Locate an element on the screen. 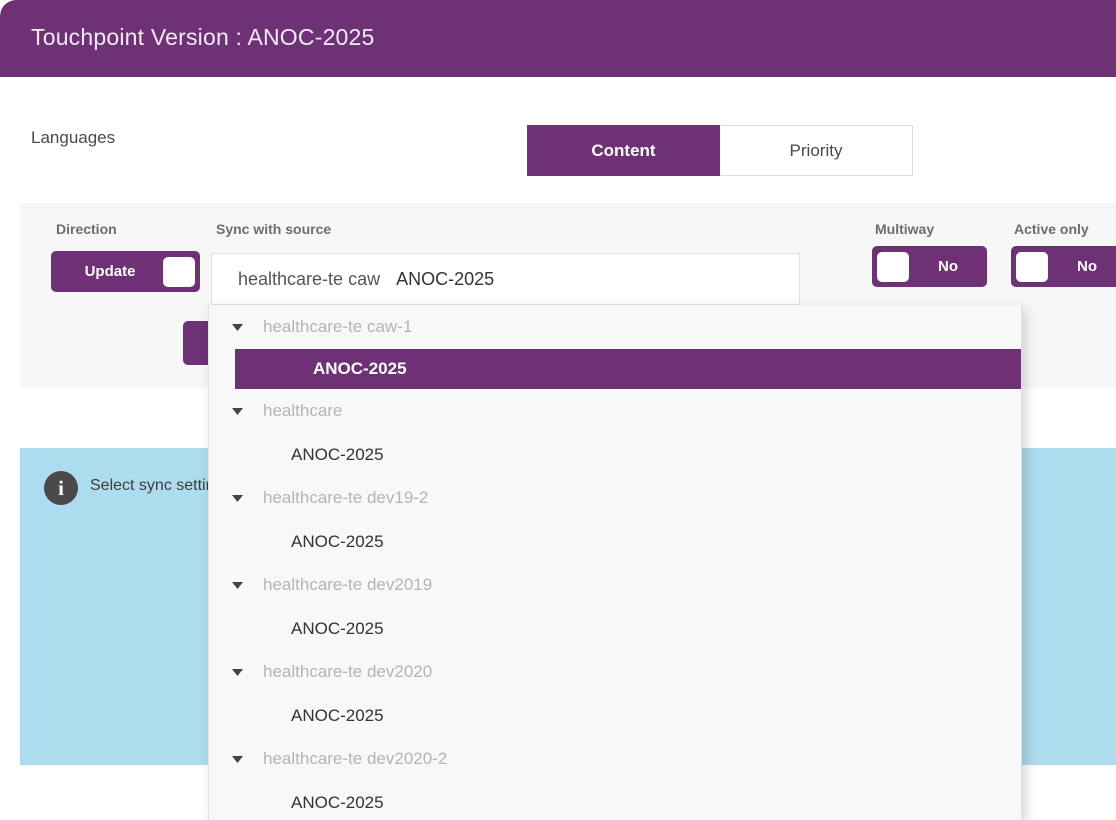  tab-bar: Content Priority is located at coordinates (720, 150).